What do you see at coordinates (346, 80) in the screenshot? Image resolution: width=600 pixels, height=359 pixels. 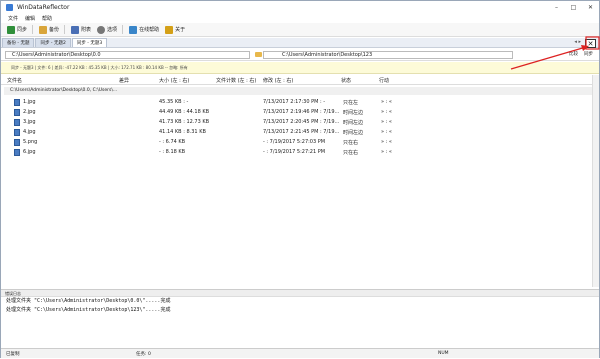 I see `col-status: 状态` at bounding box center [346, 80].